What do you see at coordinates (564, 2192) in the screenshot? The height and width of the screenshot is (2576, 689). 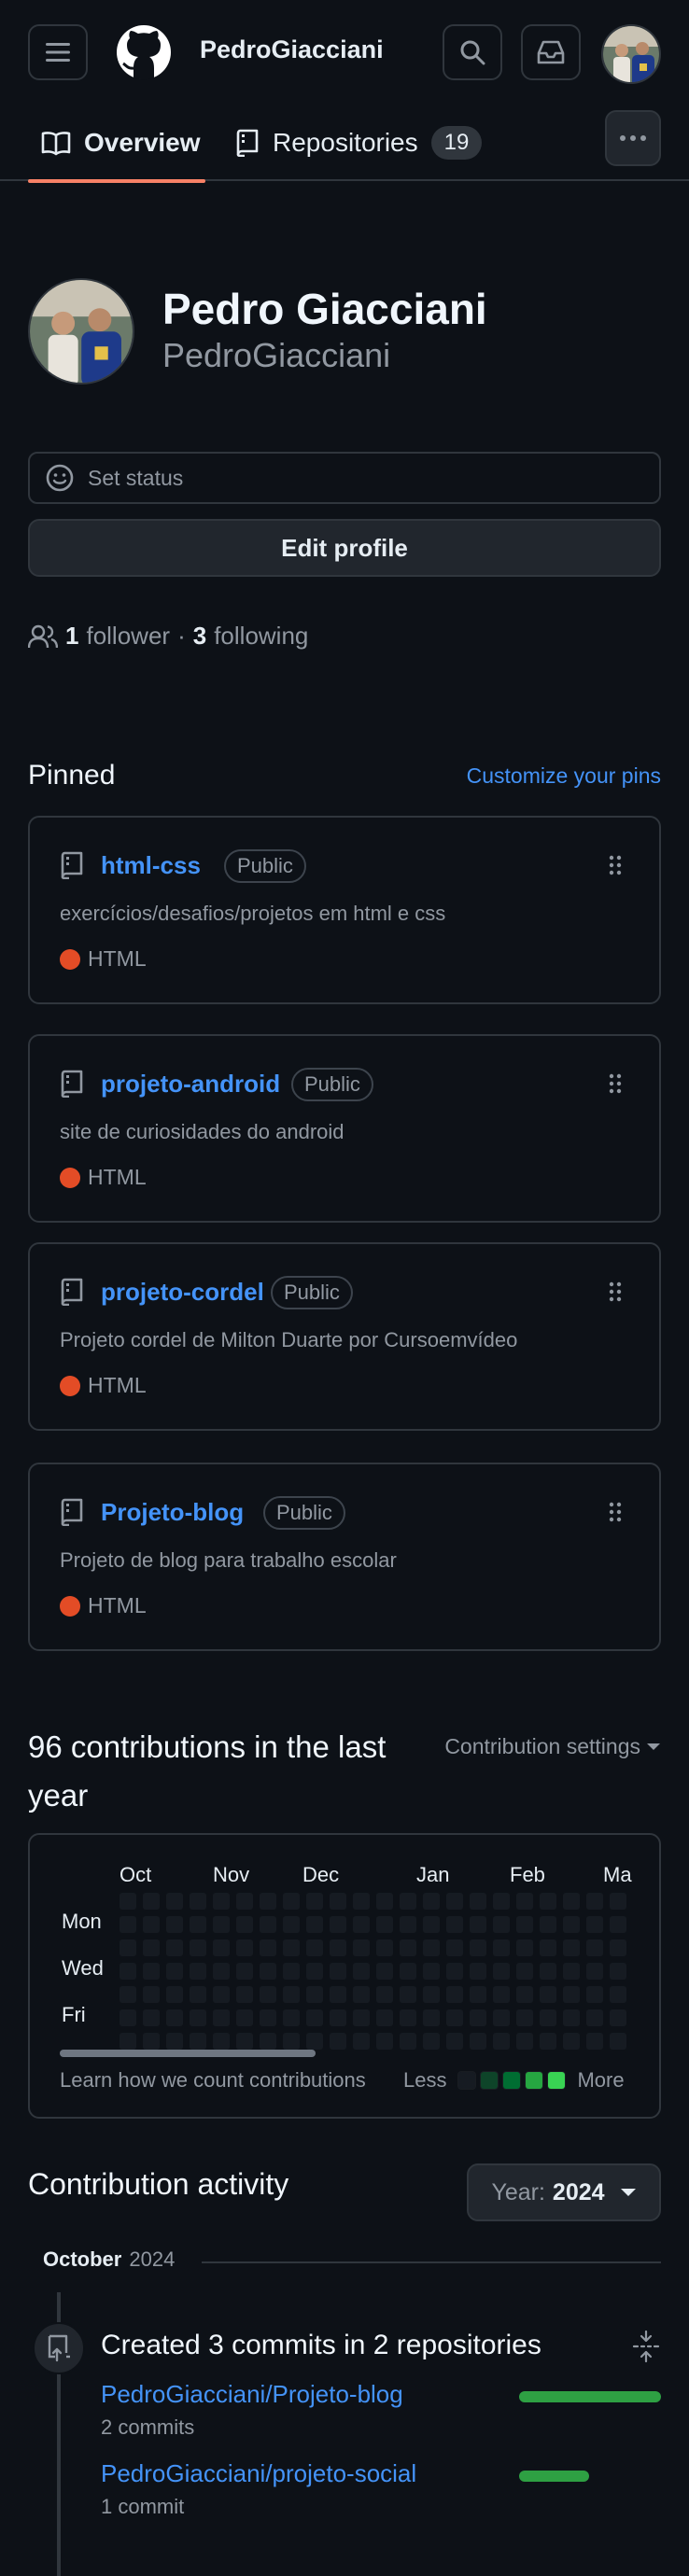 I see `year-select-button: Year: 2024` at bounding box center [564, 2192].